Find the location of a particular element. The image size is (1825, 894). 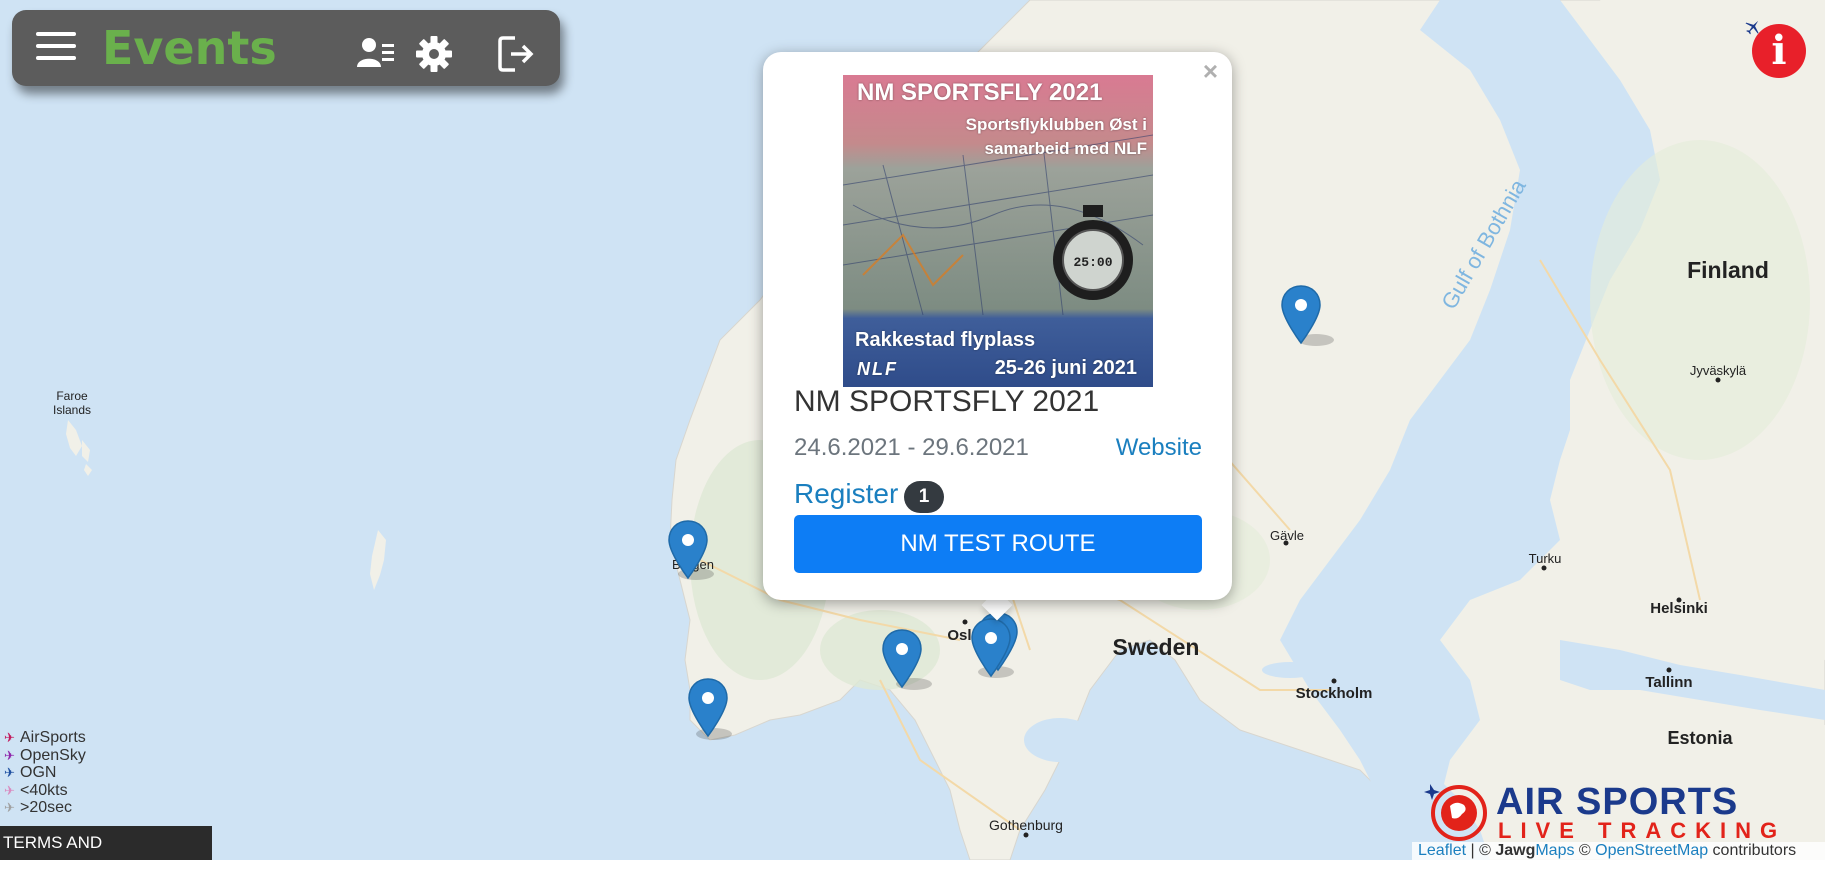

website-link: Website is located at coordinates (1159, 448).